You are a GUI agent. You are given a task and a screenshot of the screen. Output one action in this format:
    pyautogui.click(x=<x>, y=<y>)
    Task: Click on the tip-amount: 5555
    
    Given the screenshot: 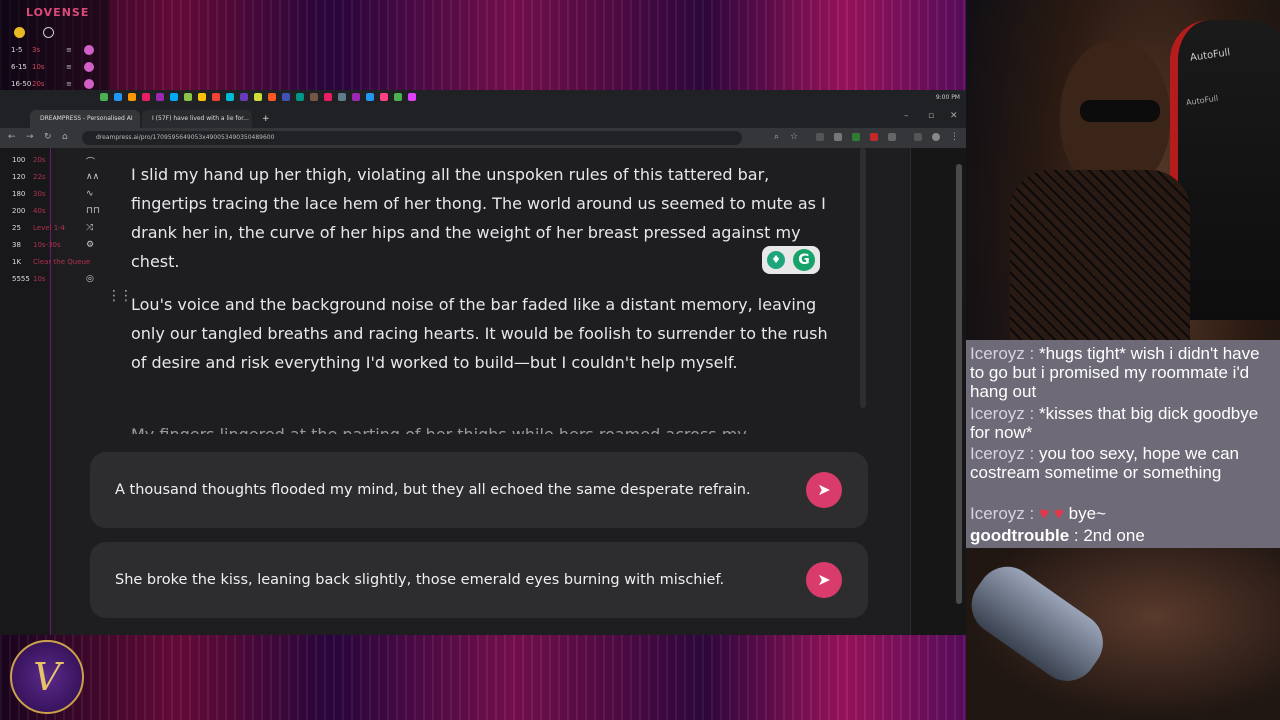 What is the action you would take?
    pyautogui.click(x=21, y=279)
    